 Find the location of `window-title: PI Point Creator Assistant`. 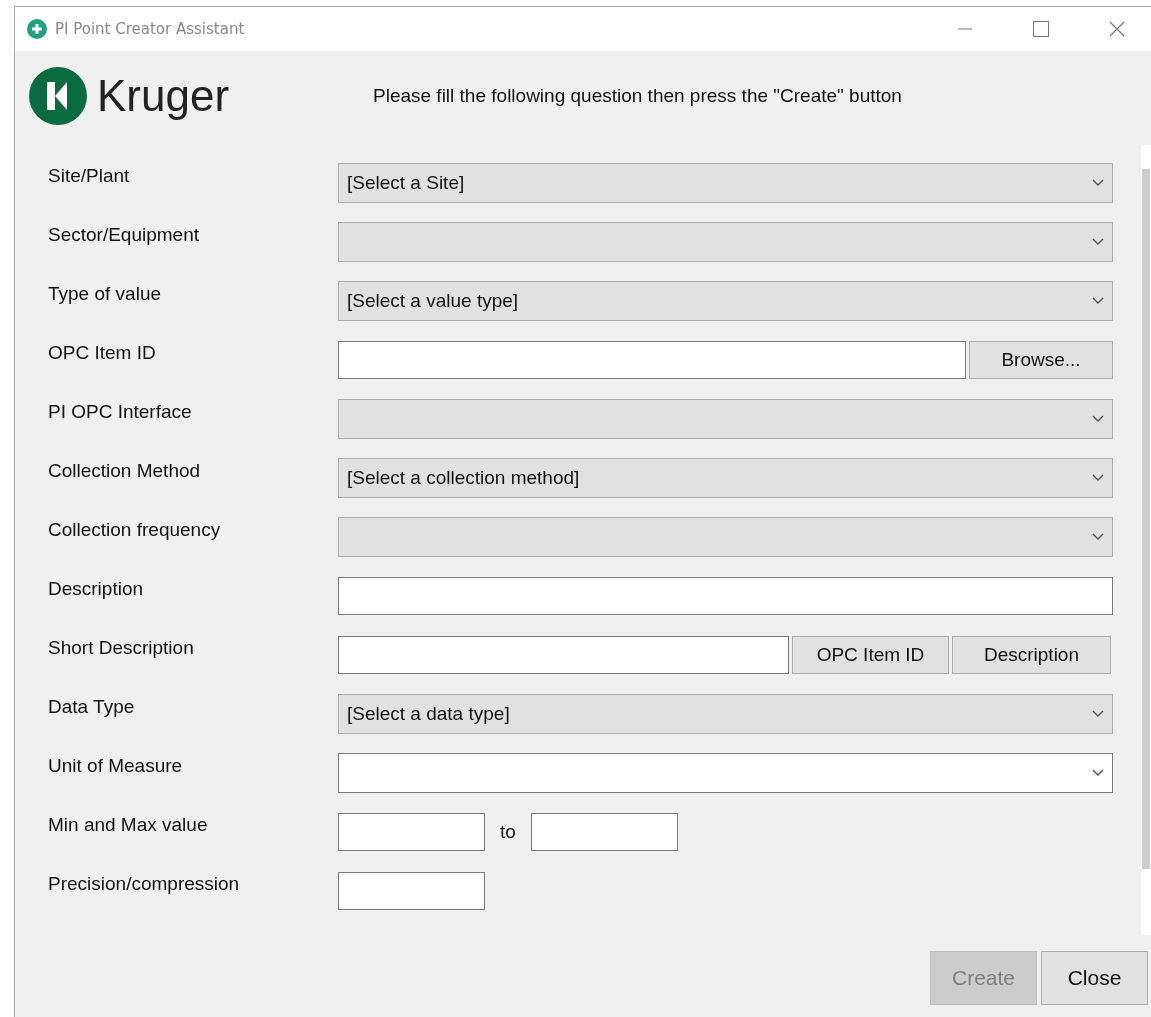

window-title: PI Point Creator Assistant is located at coordinates (150, 29).